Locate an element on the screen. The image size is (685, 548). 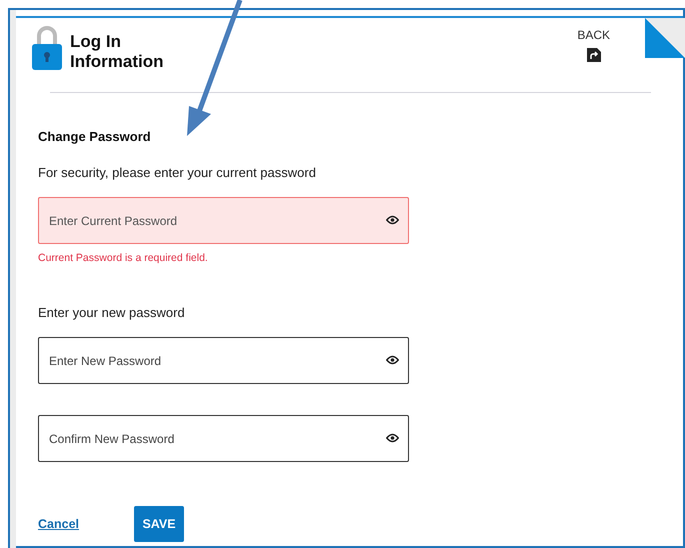
password-field: Confirm New Password is located at coordinates (223, 438).